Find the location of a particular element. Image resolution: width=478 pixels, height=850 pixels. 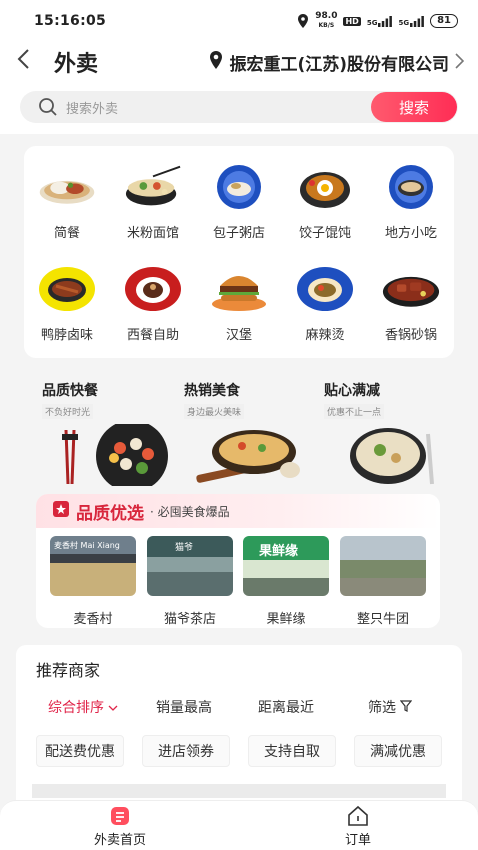

rice-dish-icon is located at coordinates (67, 187).